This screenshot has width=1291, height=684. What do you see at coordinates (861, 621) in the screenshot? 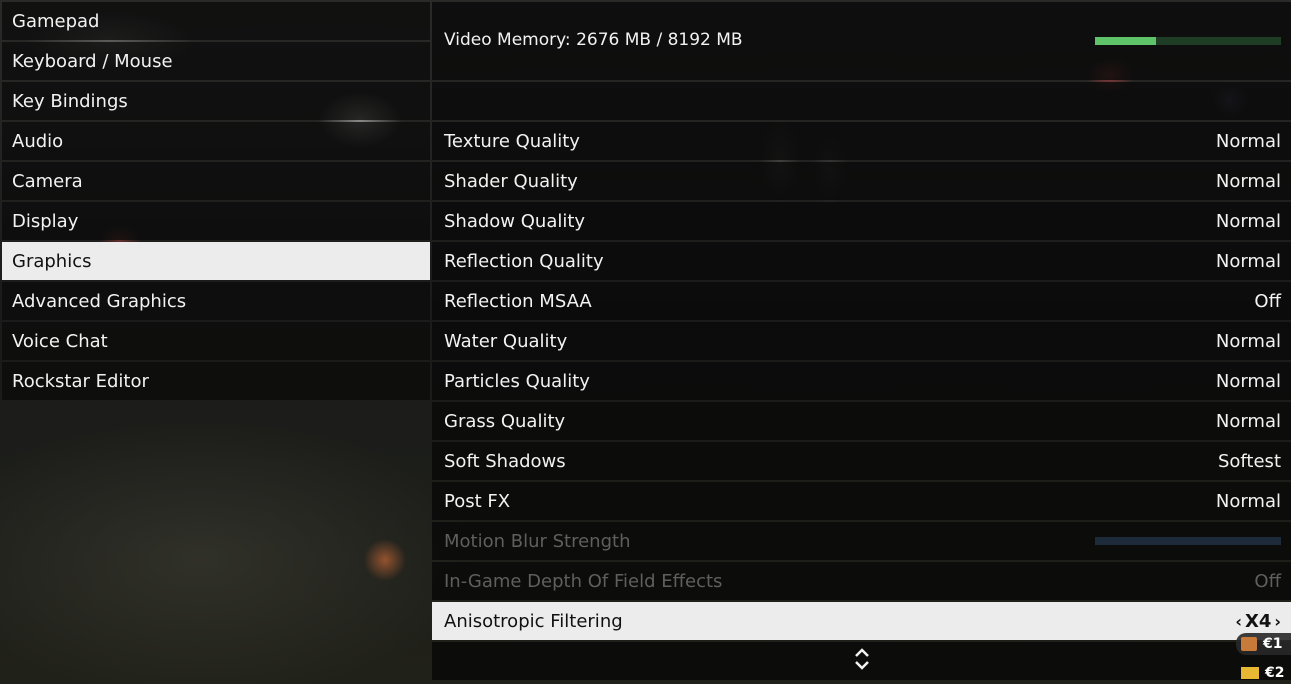
I see `setting-anisotropic-filtering: Anisotropic Filtering ‹ X4 ›` at bounding box center [861, 621].